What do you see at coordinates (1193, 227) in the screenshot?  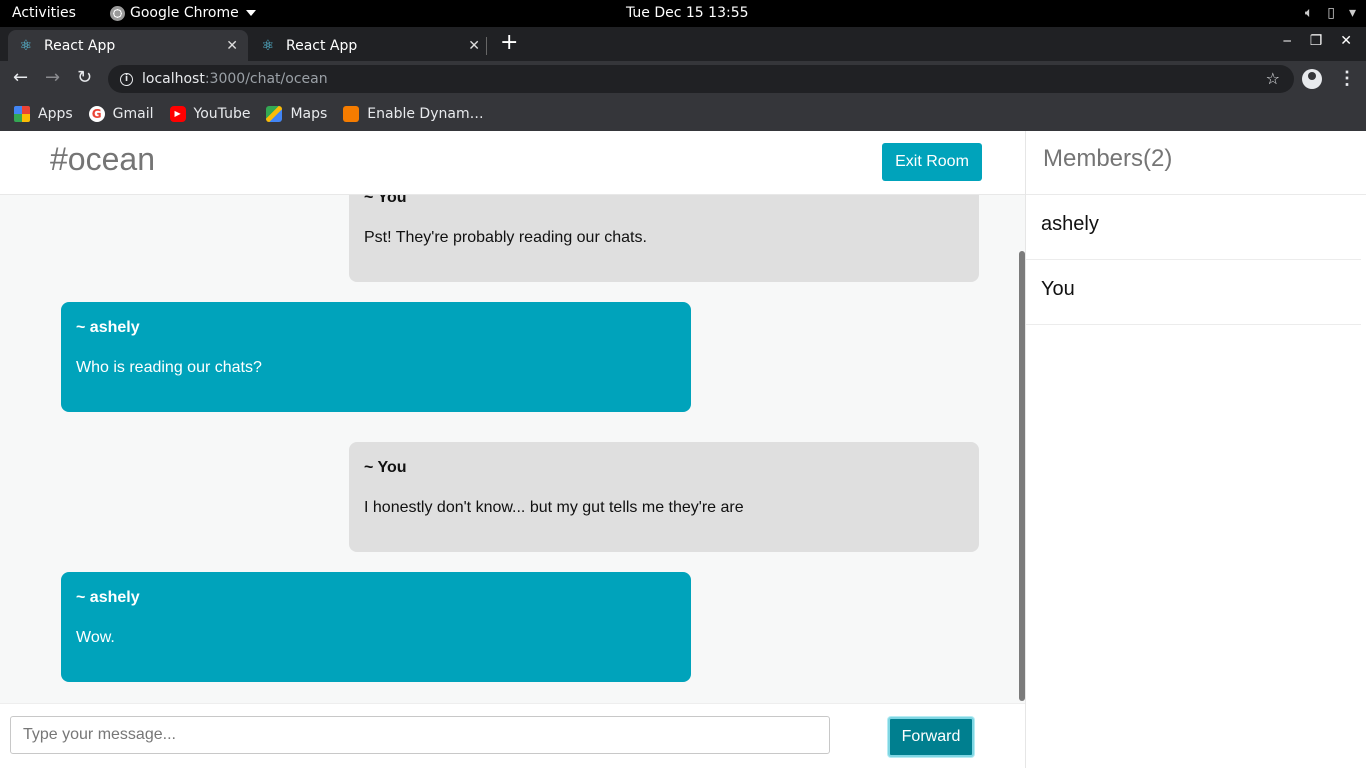 I see `member-item: ashely` at bounding box center [1193, 227].